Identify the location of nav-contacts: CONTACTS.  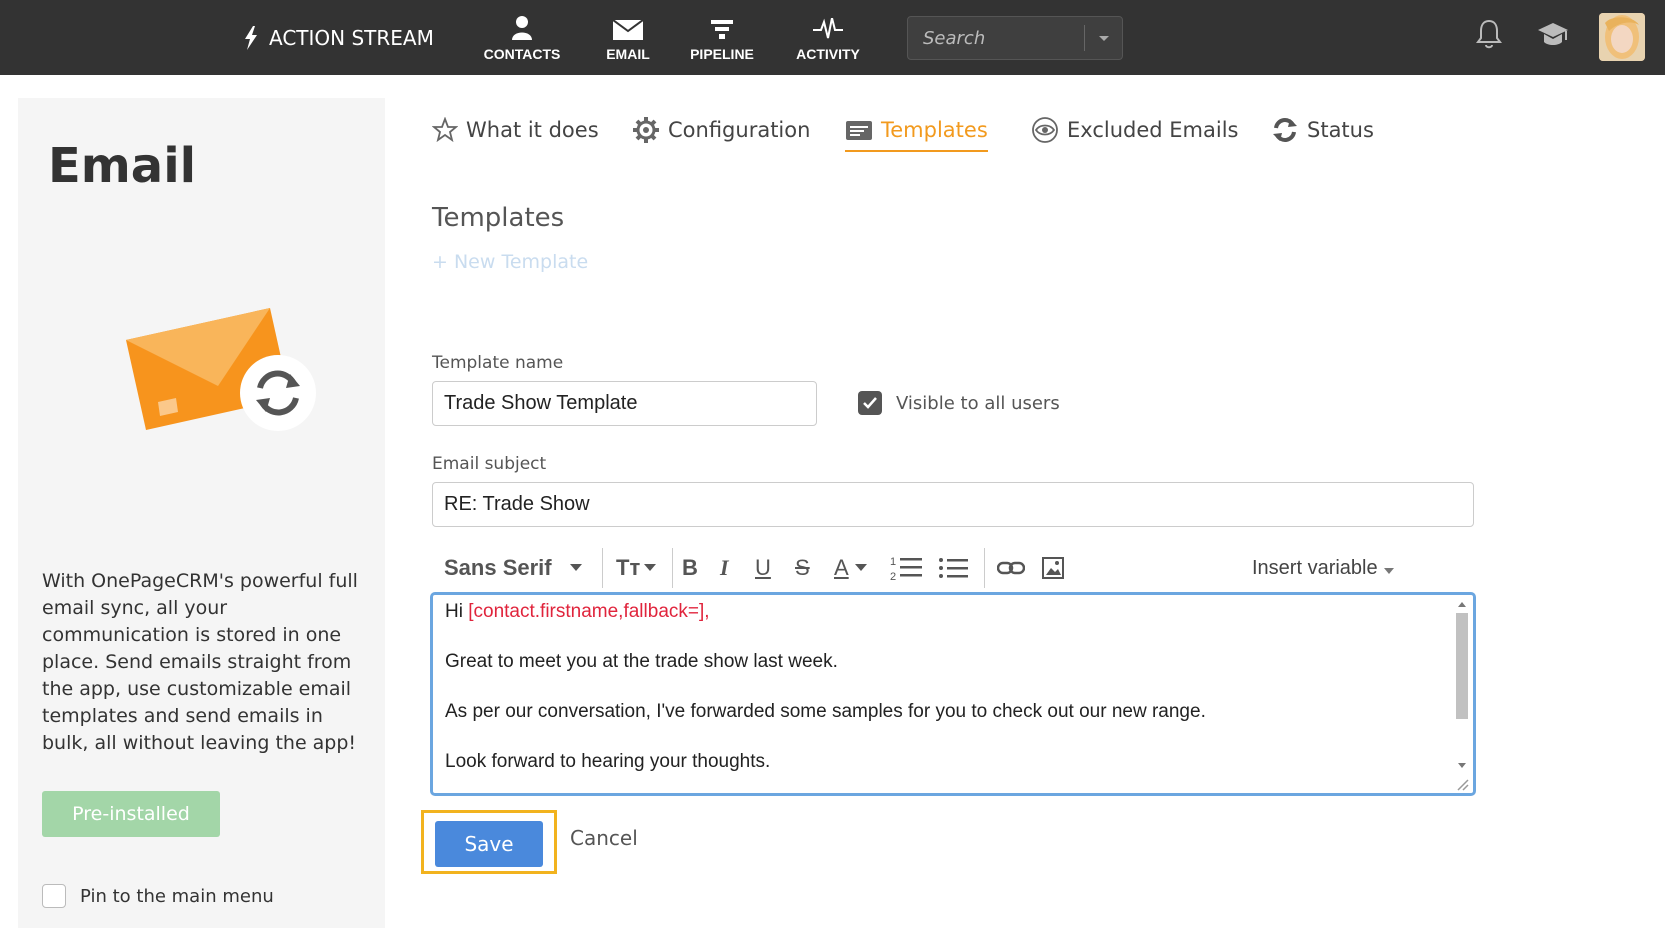
(522, 37).